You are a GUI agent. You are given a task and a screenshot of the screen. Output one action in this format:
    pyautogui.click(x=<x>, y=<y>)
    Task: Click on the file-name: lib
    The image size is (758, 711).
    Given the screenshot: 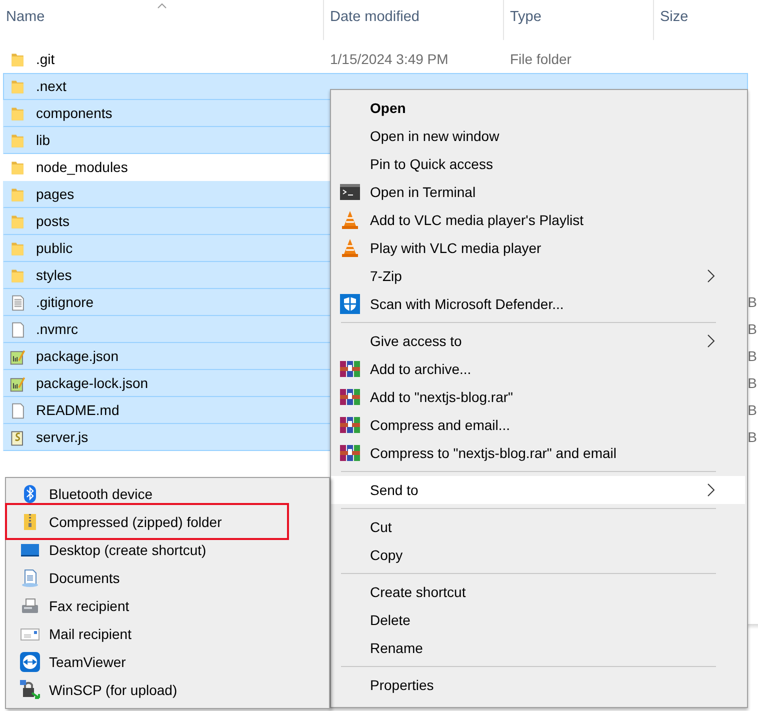 What is the action you would take?
    pyautogui.click(x=43, y=140)
    